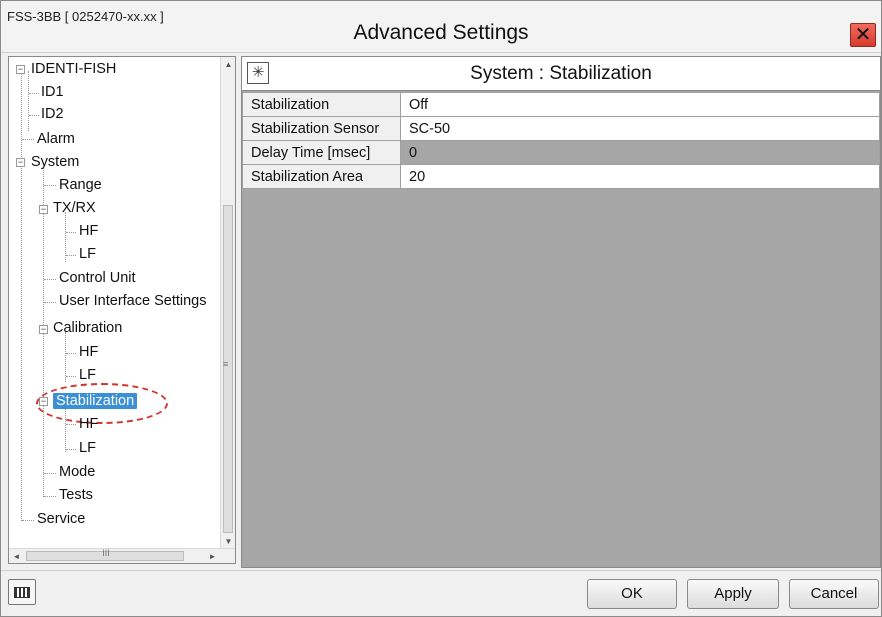 The width and height of the screenshot is (882, 617). I want to click on tree-vertical-scrollbar: ▲ ≡ ▼, so click(227, 303).